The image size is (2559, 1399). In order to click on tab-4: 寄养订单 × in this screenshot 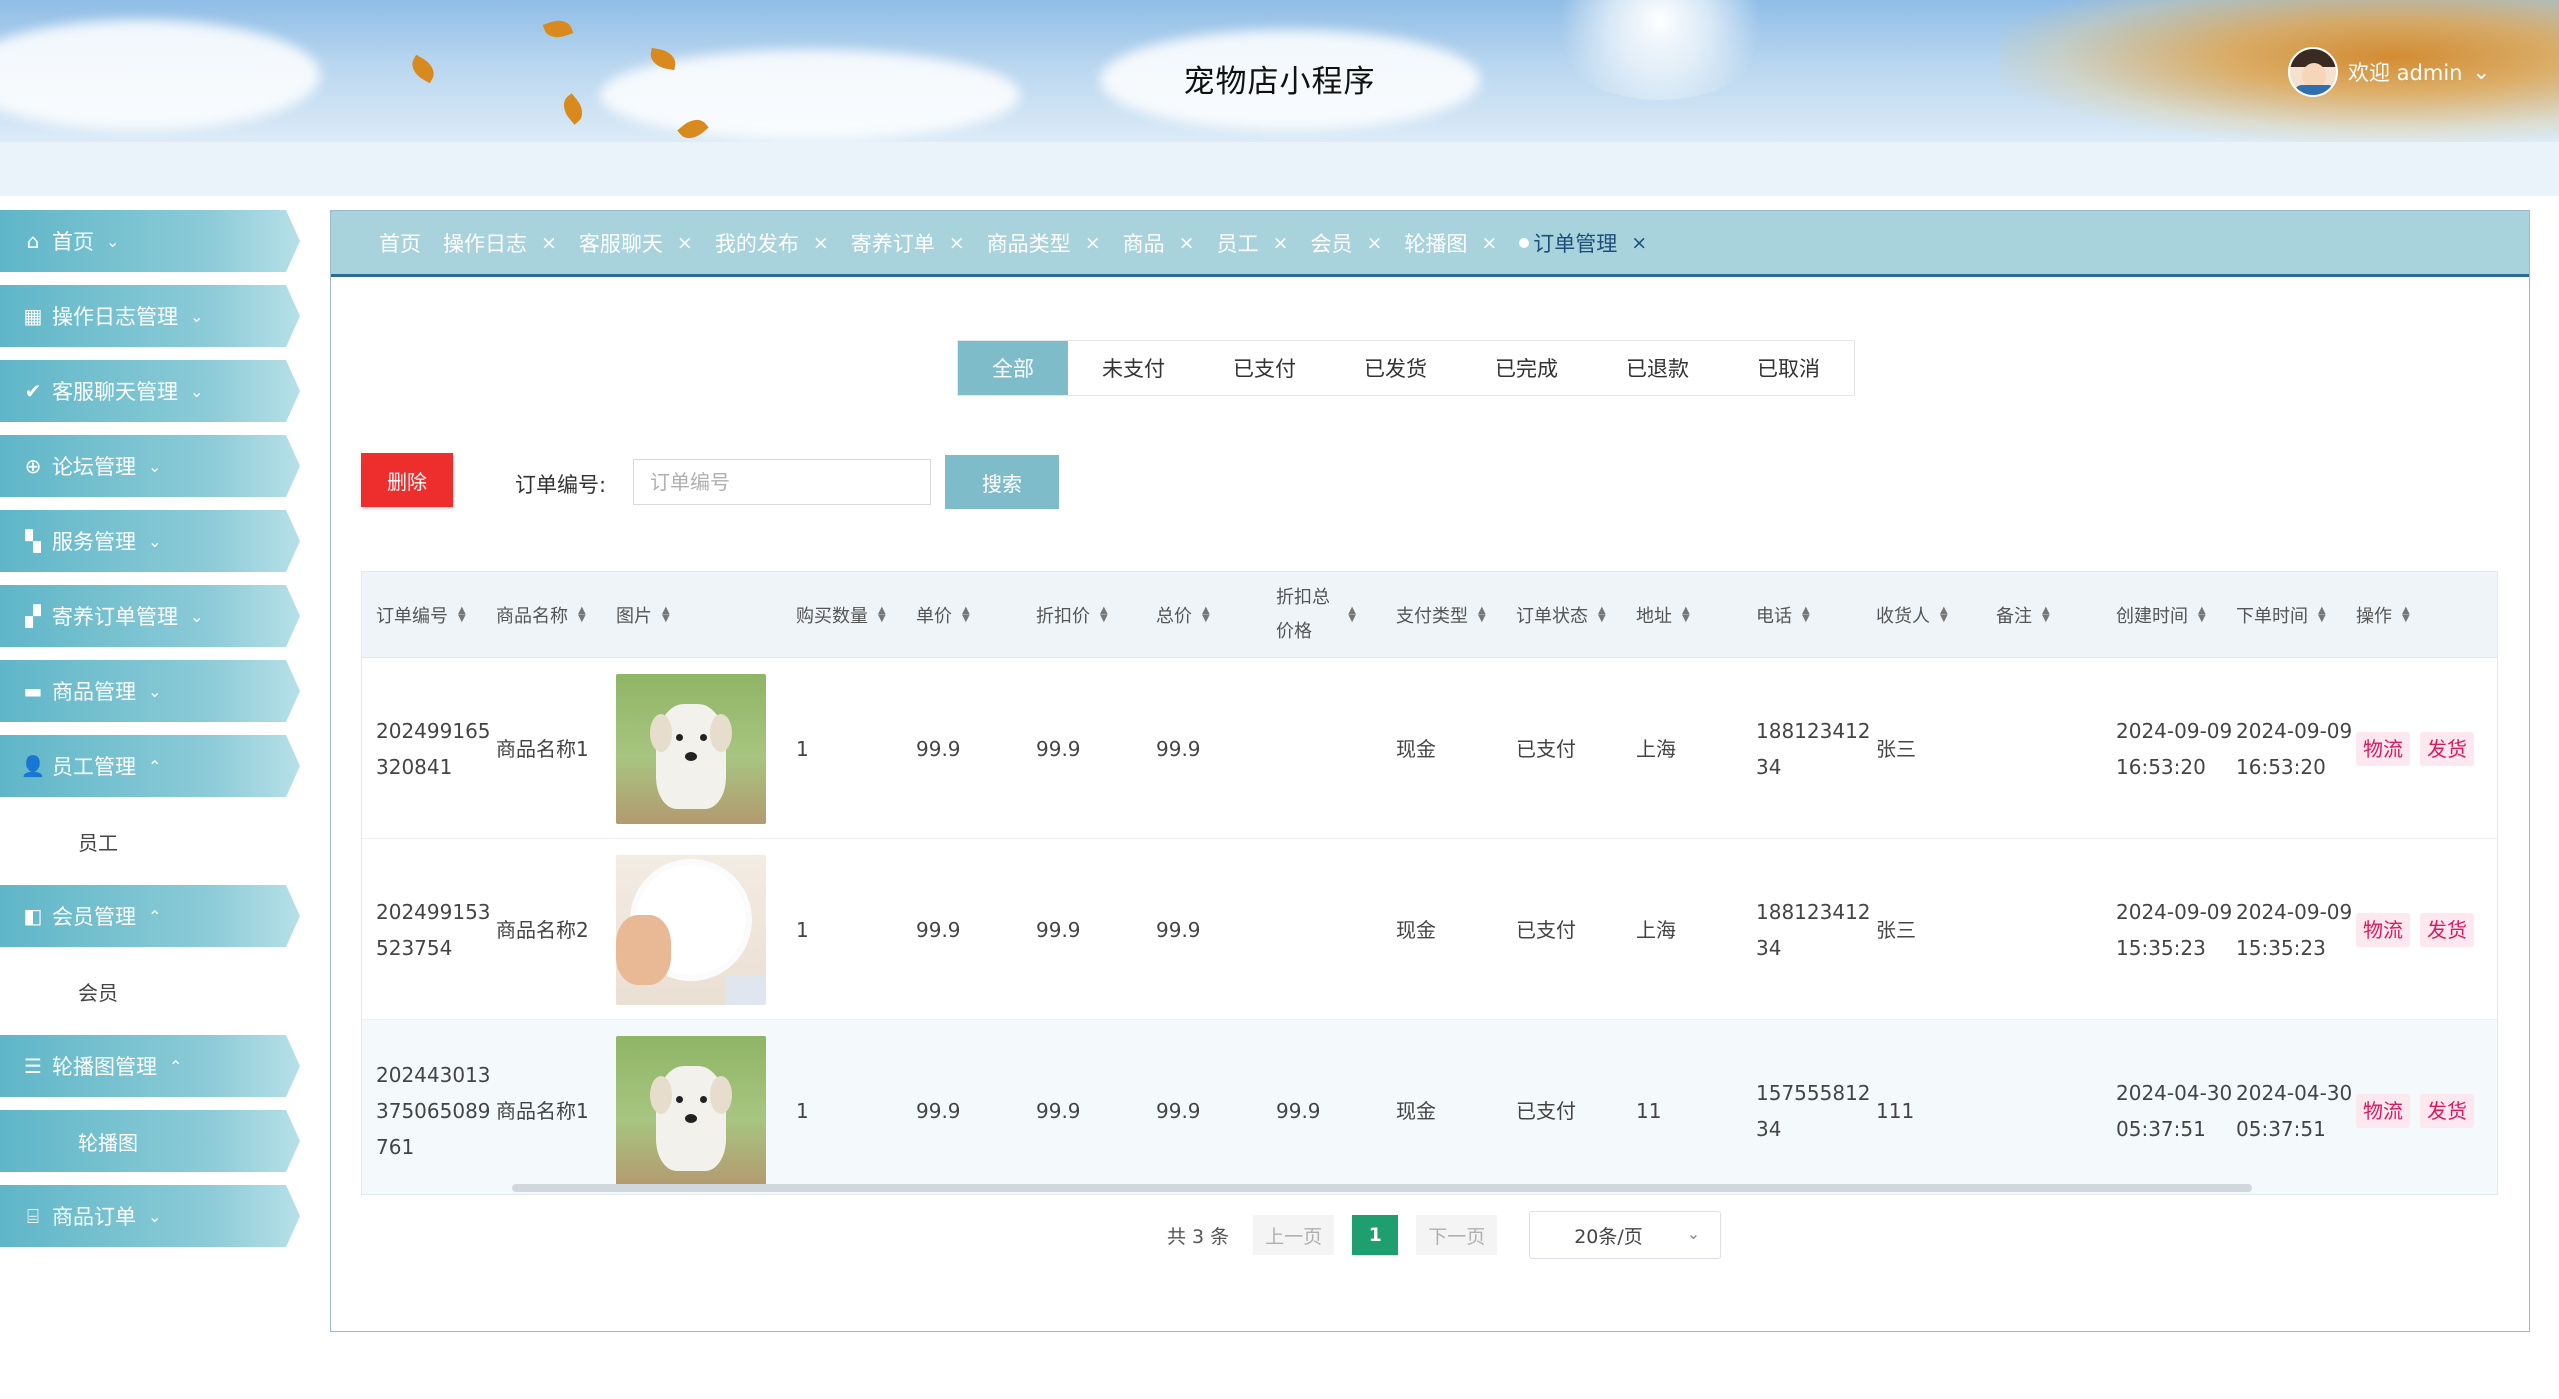, I will do `click(908, 243)`.